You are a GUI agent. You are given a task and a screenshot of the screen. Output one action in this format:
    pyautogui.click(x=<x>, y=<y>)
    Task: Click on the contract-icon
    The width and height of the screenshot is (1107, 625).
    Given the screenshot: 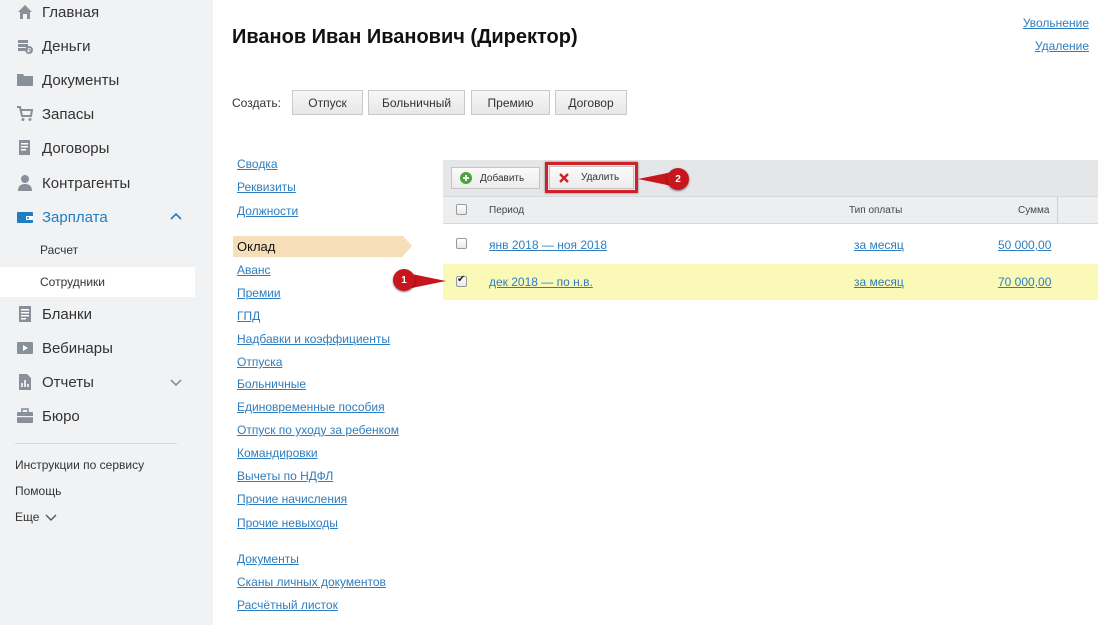 What is the action you would take?
    pyautogui.click(x=25, y=148)
    